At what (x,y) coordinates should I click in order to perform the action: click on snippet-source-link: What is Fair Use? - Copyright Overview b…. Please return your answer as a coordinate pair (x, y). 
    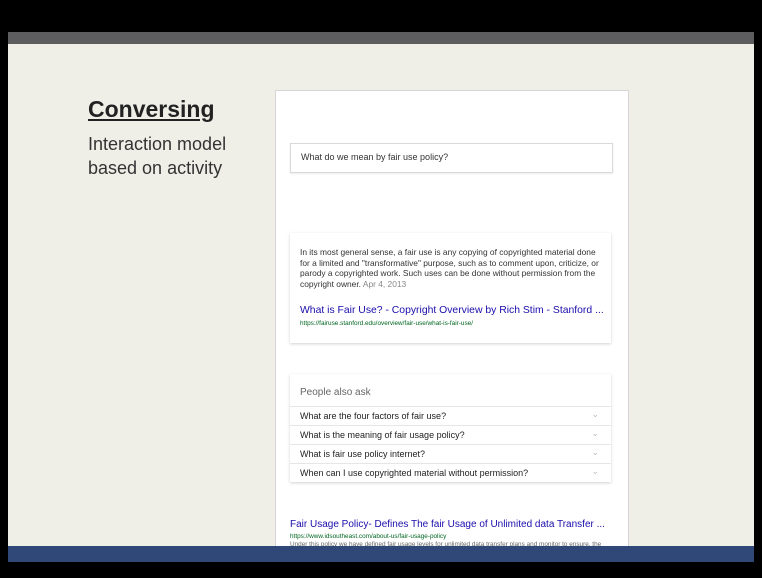
    Looking at the image, I should click on (452, 310).